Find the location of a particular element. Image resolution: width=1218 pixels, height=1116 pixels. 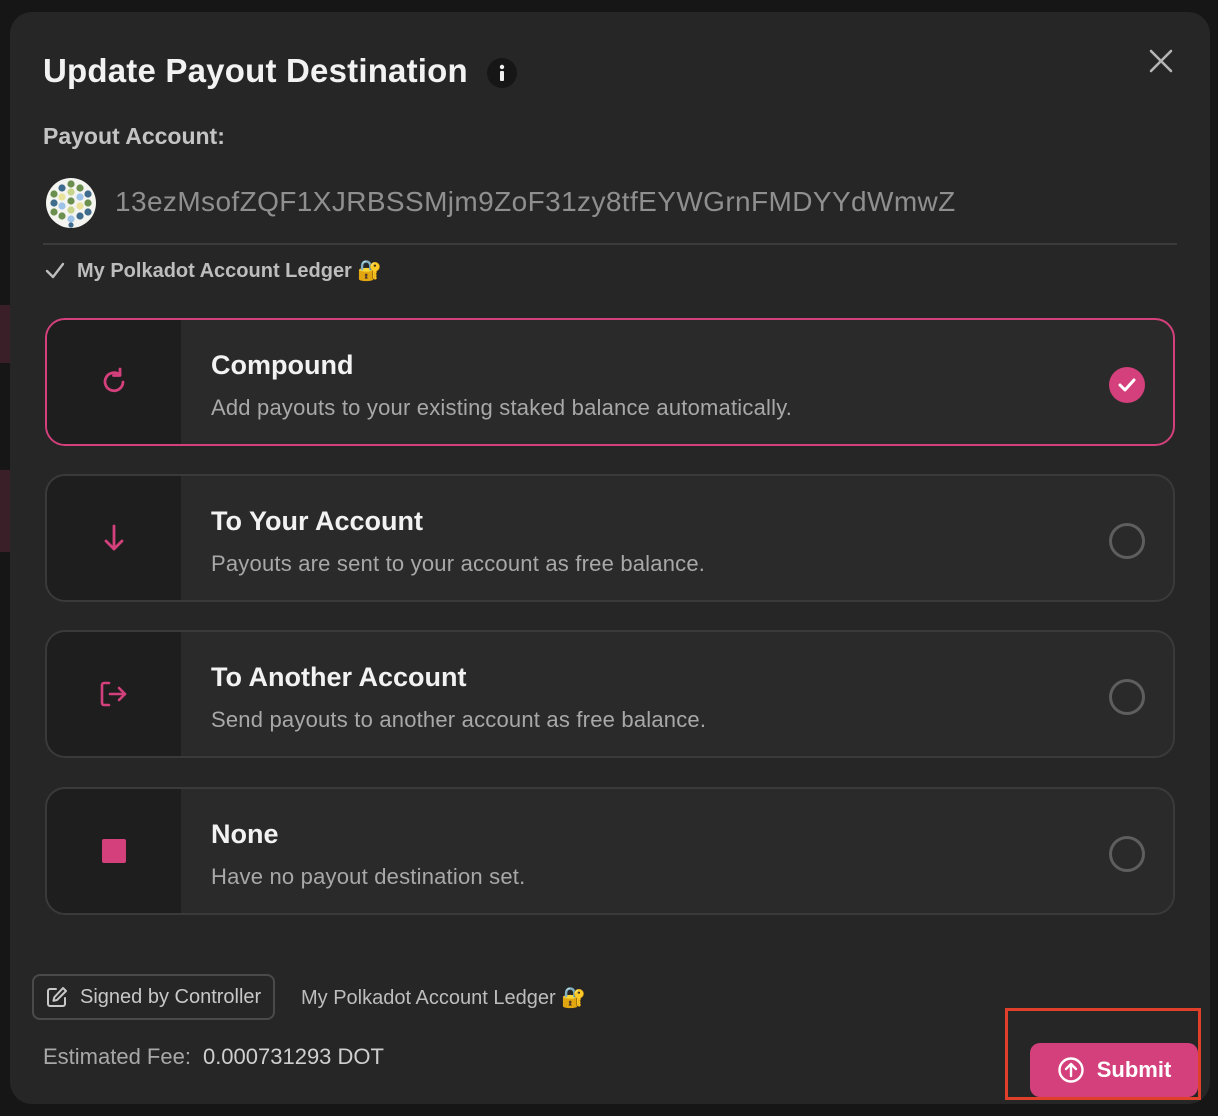

fee-value: 0.000731293 DOT is located at coordinates (293, 1056).